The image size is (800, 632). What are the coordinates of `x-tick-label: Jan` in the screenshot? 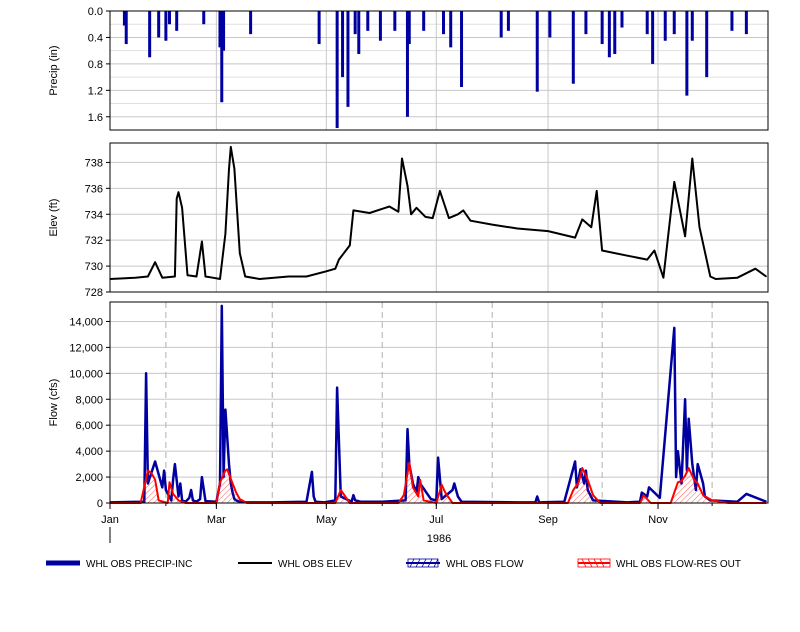 It's located at (110, 520).